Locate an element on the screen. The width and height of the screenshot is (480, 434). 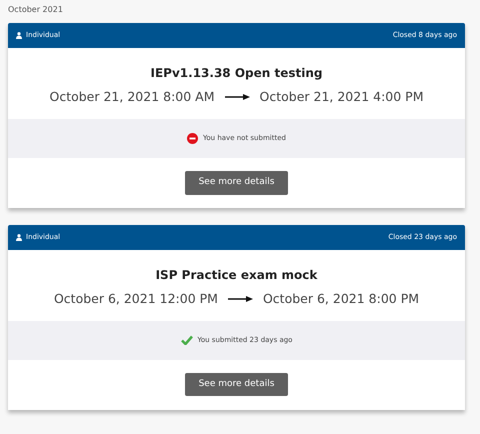
start-date: October 21, 2021 8:00 AM is located at coordinates (131, 97).